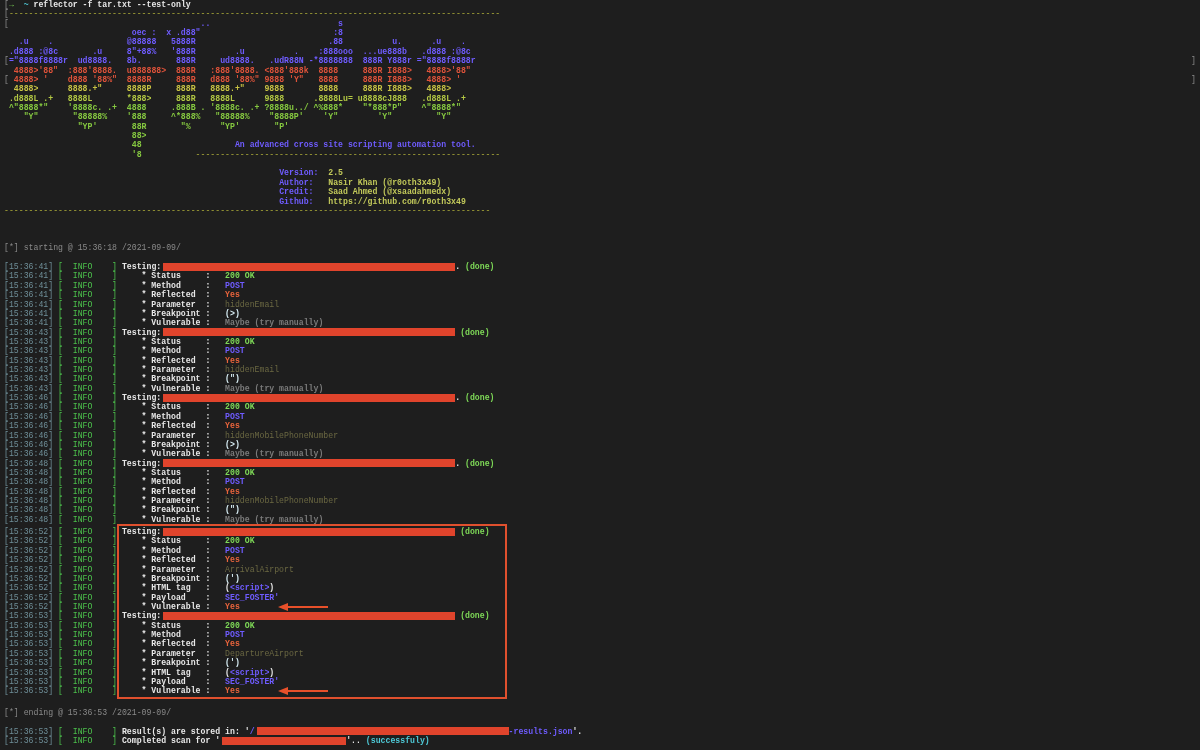 The height and width of the screenshot is (750, 1200). I want to click on ascii-art: .d888 :@8c .u 8"+88% '888R .u . :888ooo ...ue888b .d888 :@8c, so click(239, 51).